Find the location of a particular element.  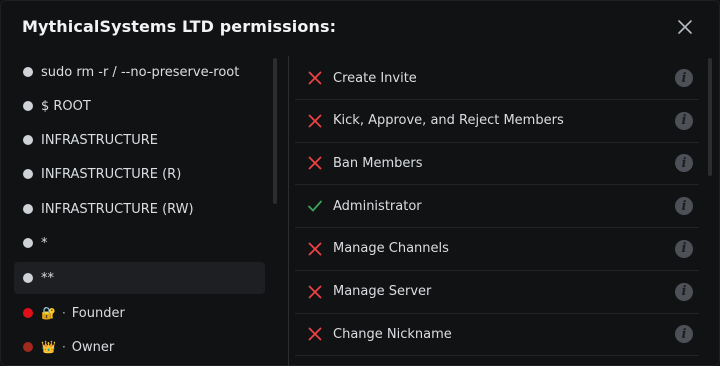

role-item: INFRASTRUCTURE is located at coordinates (139, 140).